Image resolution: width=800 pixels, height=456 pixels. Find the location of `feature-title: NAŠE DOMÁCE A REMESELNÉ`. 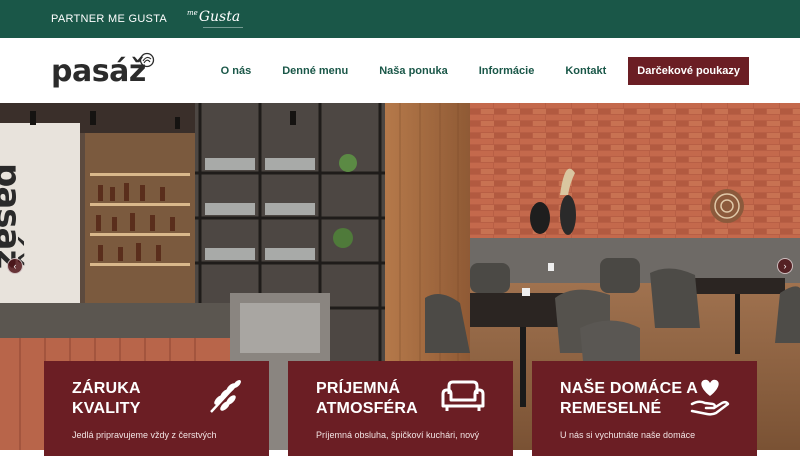

feature-title: NAŠE DOMÁCE A REMESELNÉ is located at coordinates (629, 398).